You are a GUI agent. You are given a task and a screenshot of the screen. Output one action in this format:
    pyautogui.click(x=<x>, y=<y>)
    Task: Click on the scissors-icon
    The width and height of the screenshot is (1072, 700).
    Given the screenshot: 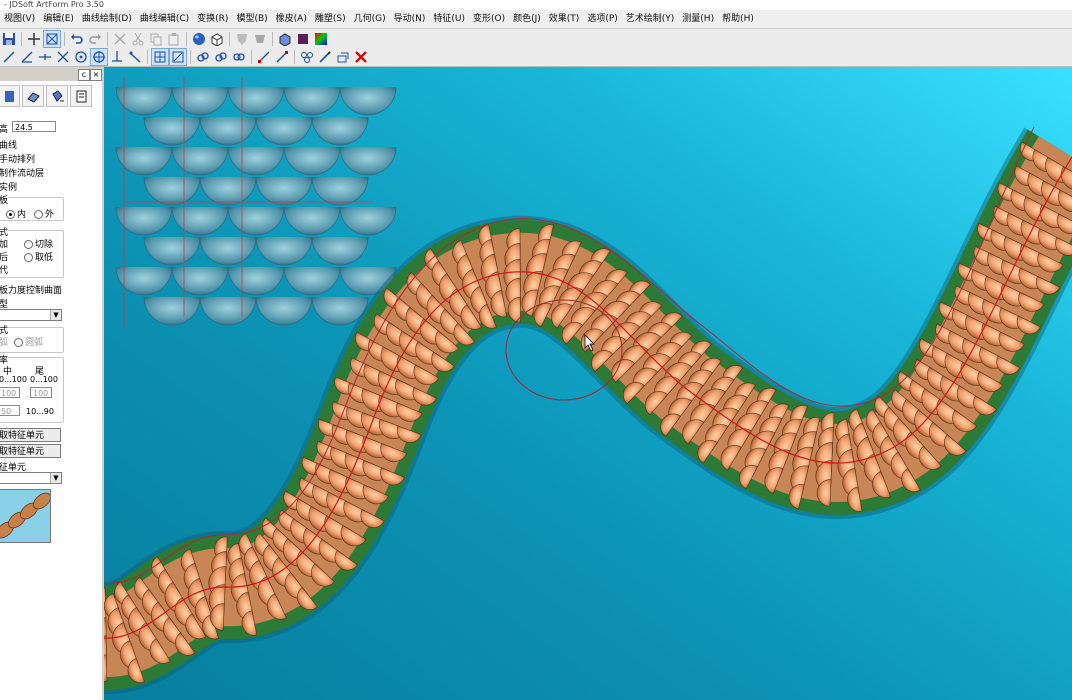 What is the action you would take?
    pyautogui.click(x=138, y=39)
    